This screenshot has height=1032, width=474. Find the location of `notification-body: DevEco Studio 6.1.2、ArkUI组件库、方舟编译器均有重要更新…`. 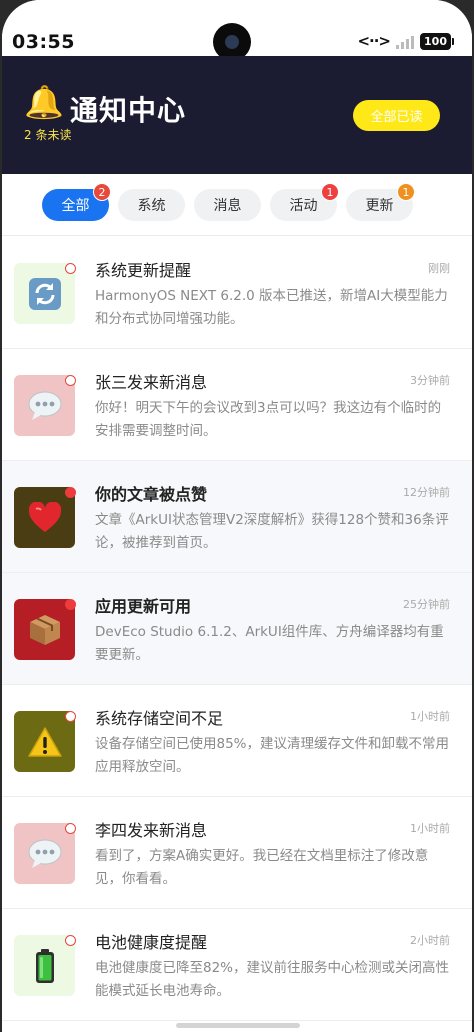

notification-body: DevEco Studio 6.1.2、ArkUI组件库、方舟编译器均有重要更新… is located at coordinates (269, 643).